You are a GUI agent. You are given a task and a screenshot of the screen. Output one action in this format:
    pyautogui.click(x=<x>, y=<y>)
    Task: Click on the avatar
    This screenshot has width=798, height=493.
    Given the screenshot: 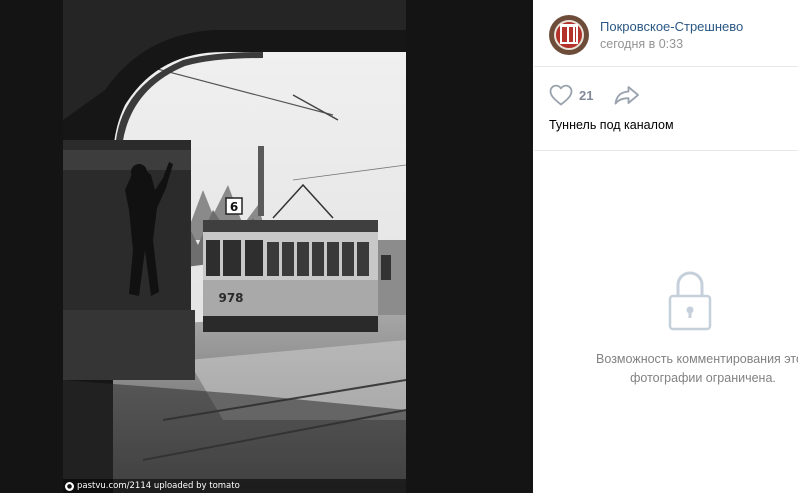 What is the action you would take?
    pyautogui.click(x=569, y=35)
    